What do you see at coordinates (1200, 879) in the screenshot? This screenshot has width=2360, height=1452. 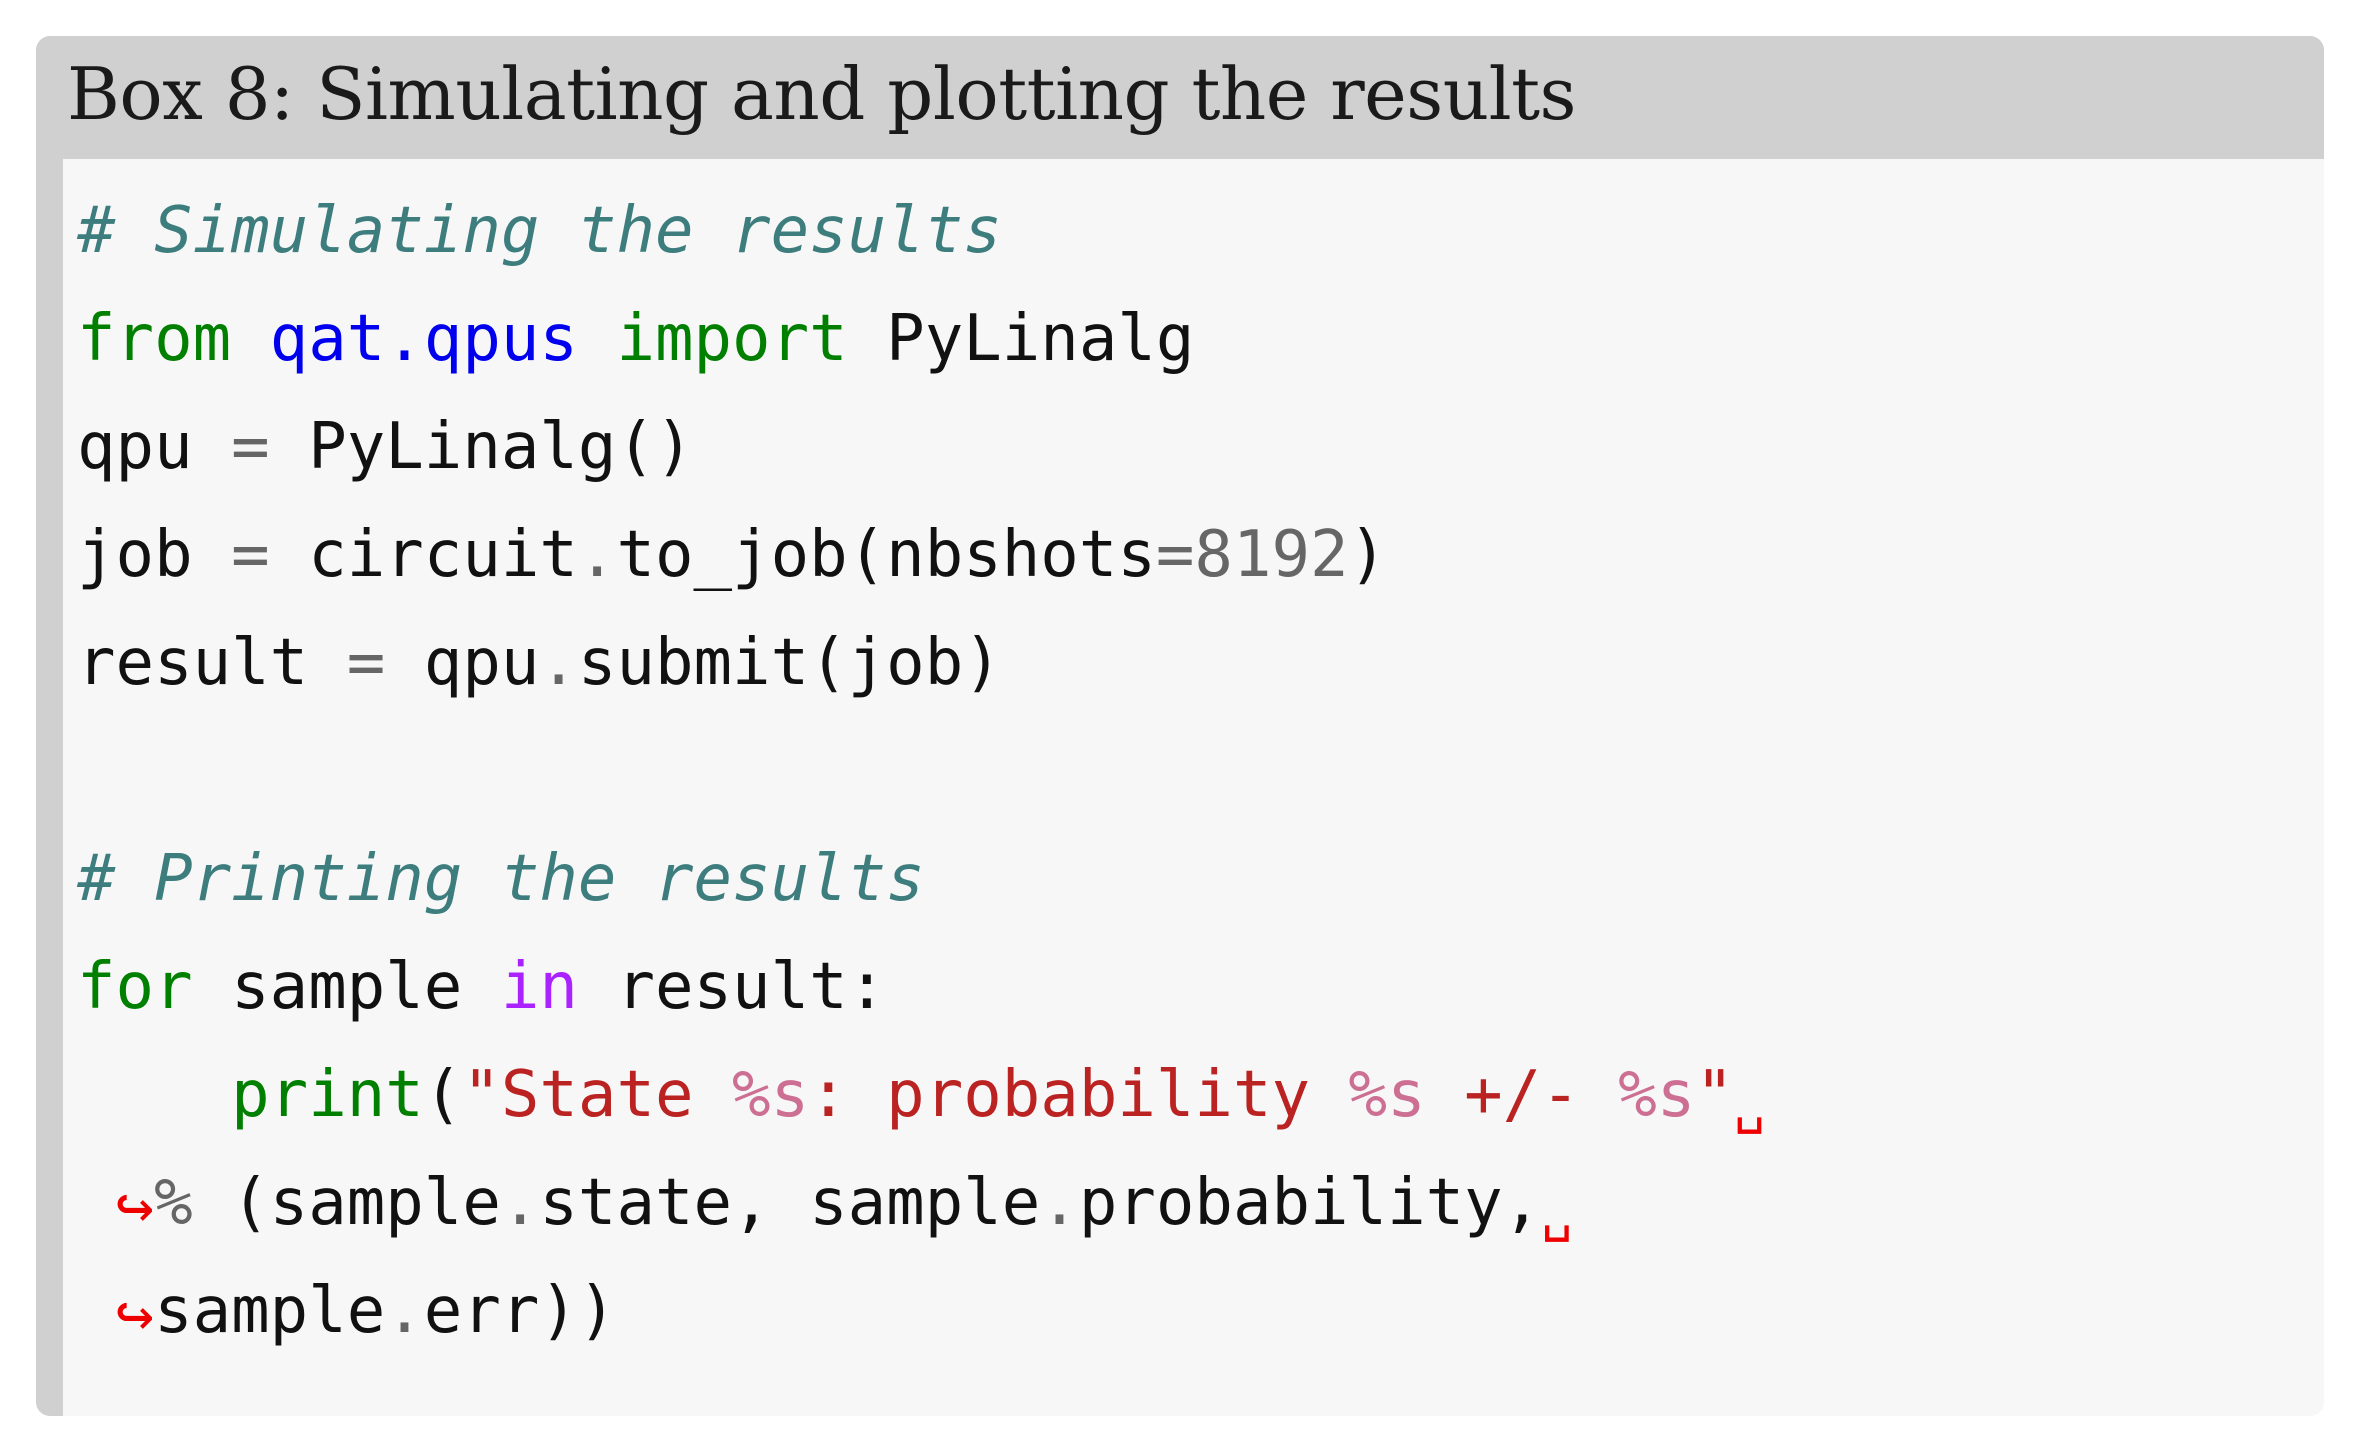 I see `code-line-7: # Printing the results` at bounding box center [1200, 879].